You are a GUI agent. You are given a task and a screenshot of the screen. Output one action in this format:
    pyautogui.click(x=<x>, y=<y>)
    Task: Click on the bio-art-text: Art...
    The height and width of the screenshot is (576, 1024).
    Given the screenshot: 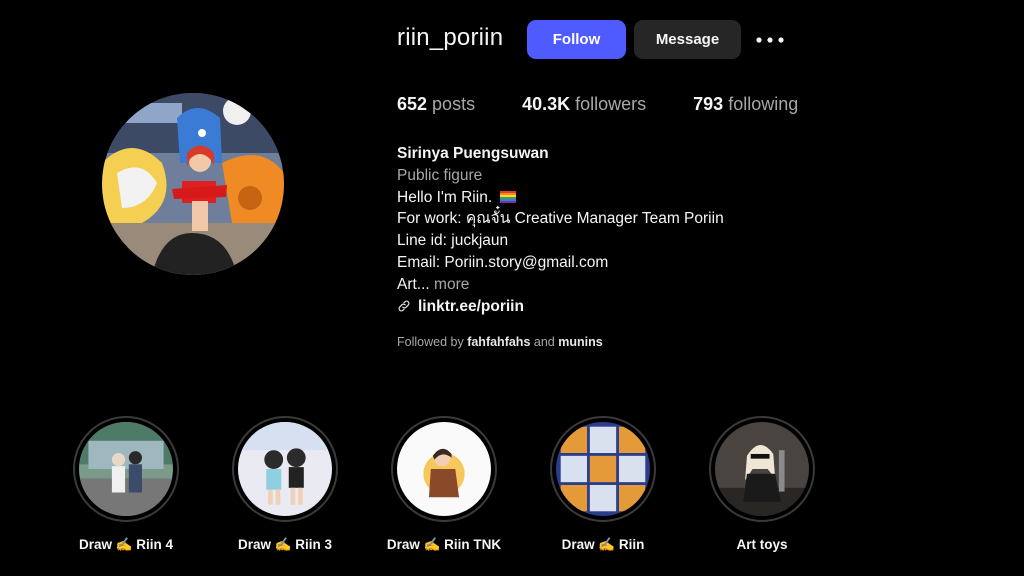 What is the action you would take?
    pyautogui.click(x=413, y=284)
    